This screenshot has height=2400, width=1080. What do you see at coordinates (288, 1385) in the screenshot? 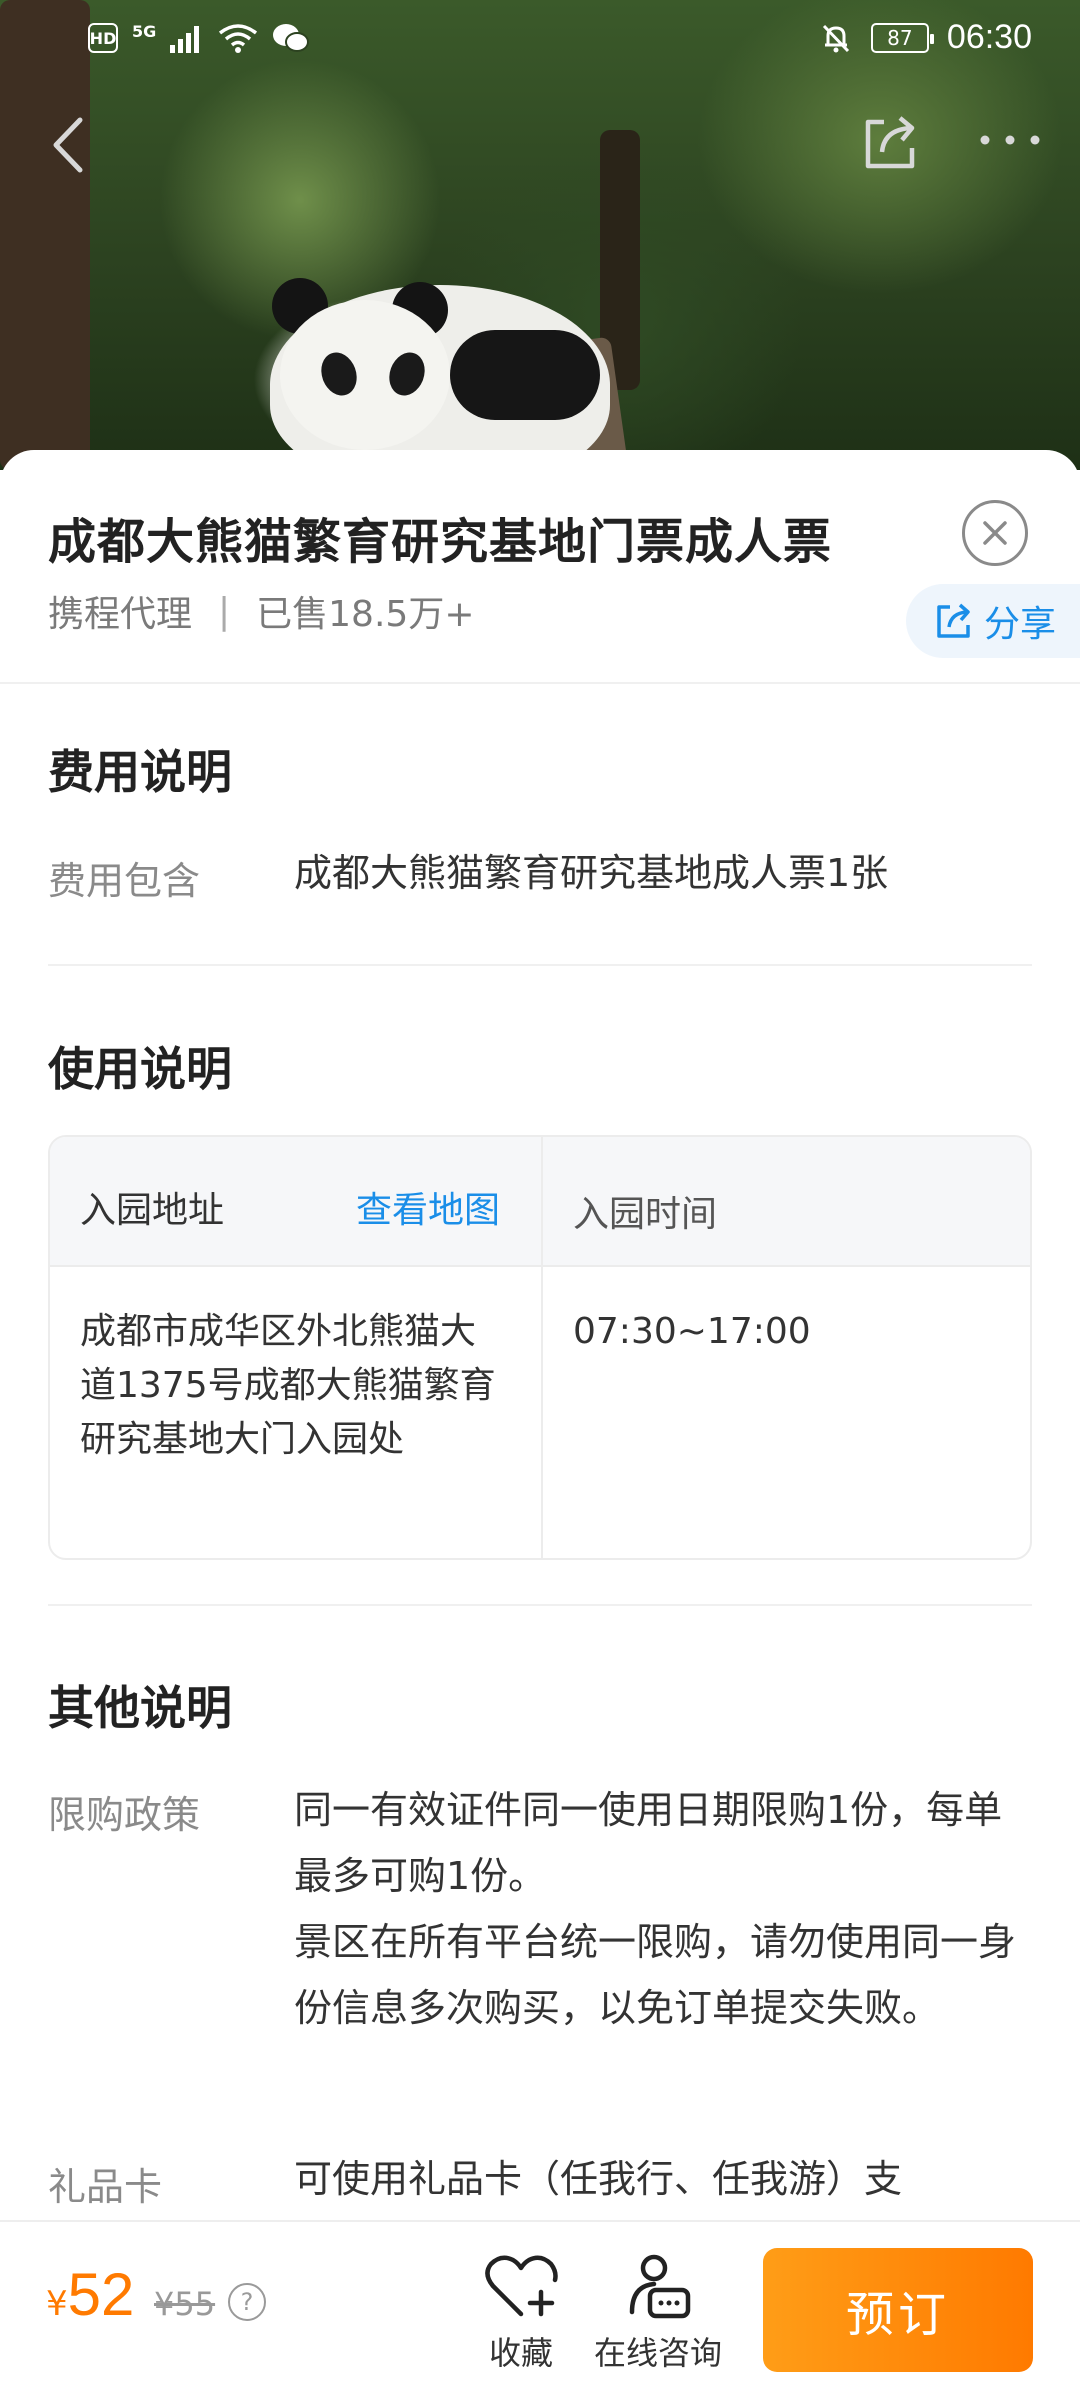
I see `address-value: 成都市成华区外北熊猫大道1375号成都大熊猫繁育研究基地大门入园处` at bounding box center [288, 1385].